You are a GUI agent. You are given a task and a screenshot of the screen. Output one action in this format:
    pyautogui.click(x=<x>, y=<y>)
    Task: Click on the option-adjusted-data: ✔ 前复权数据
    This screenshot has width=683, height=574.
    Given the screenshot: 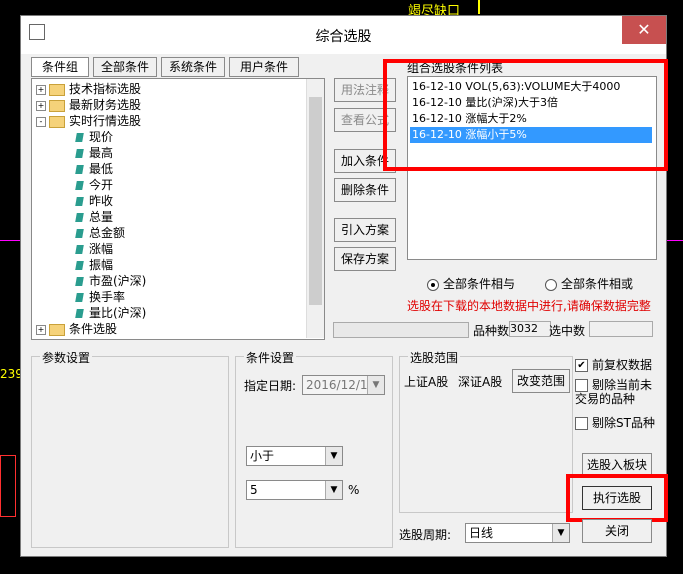 What is the action you would take?
    pyautogui.click(x=613, y=364)
    